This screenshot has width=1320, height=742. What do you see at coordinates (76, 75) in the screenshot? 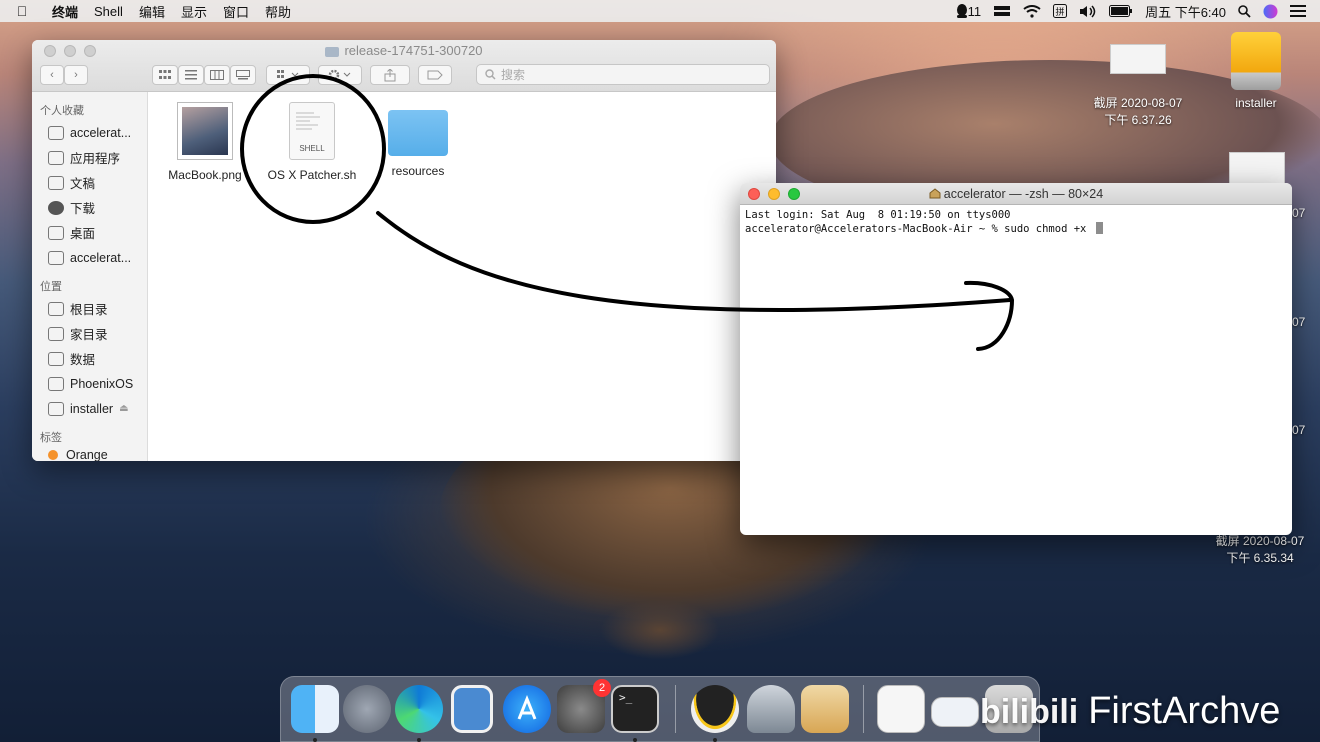
I see `forward-button: ›` at bounding box center [76, 75].